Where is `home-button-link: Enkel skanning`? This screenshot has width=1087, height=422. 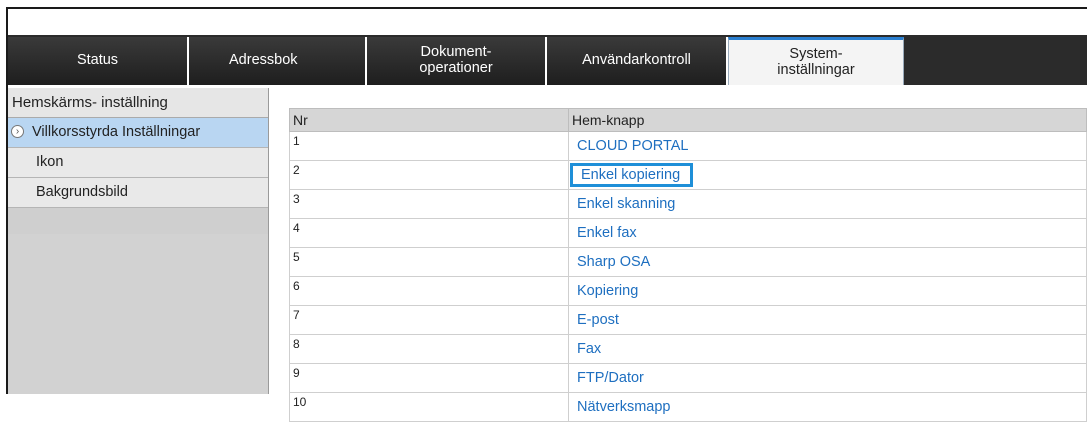
home-button-link: Enkel skanning is located at coordinates (626, 204).